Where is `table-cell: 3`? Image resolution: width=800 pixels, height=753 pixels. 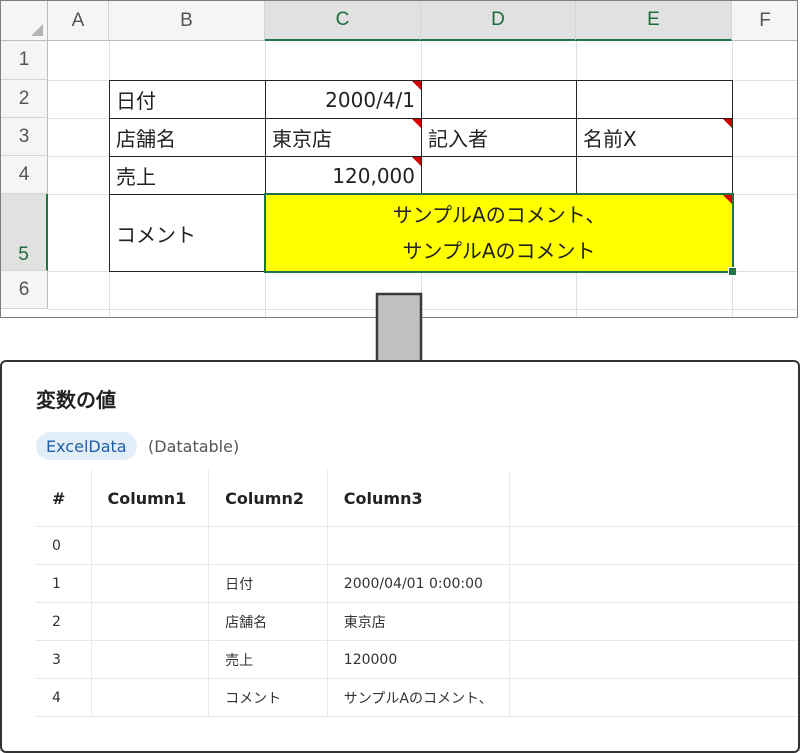 table-cell: 3 is located at coordinates (64, 659).